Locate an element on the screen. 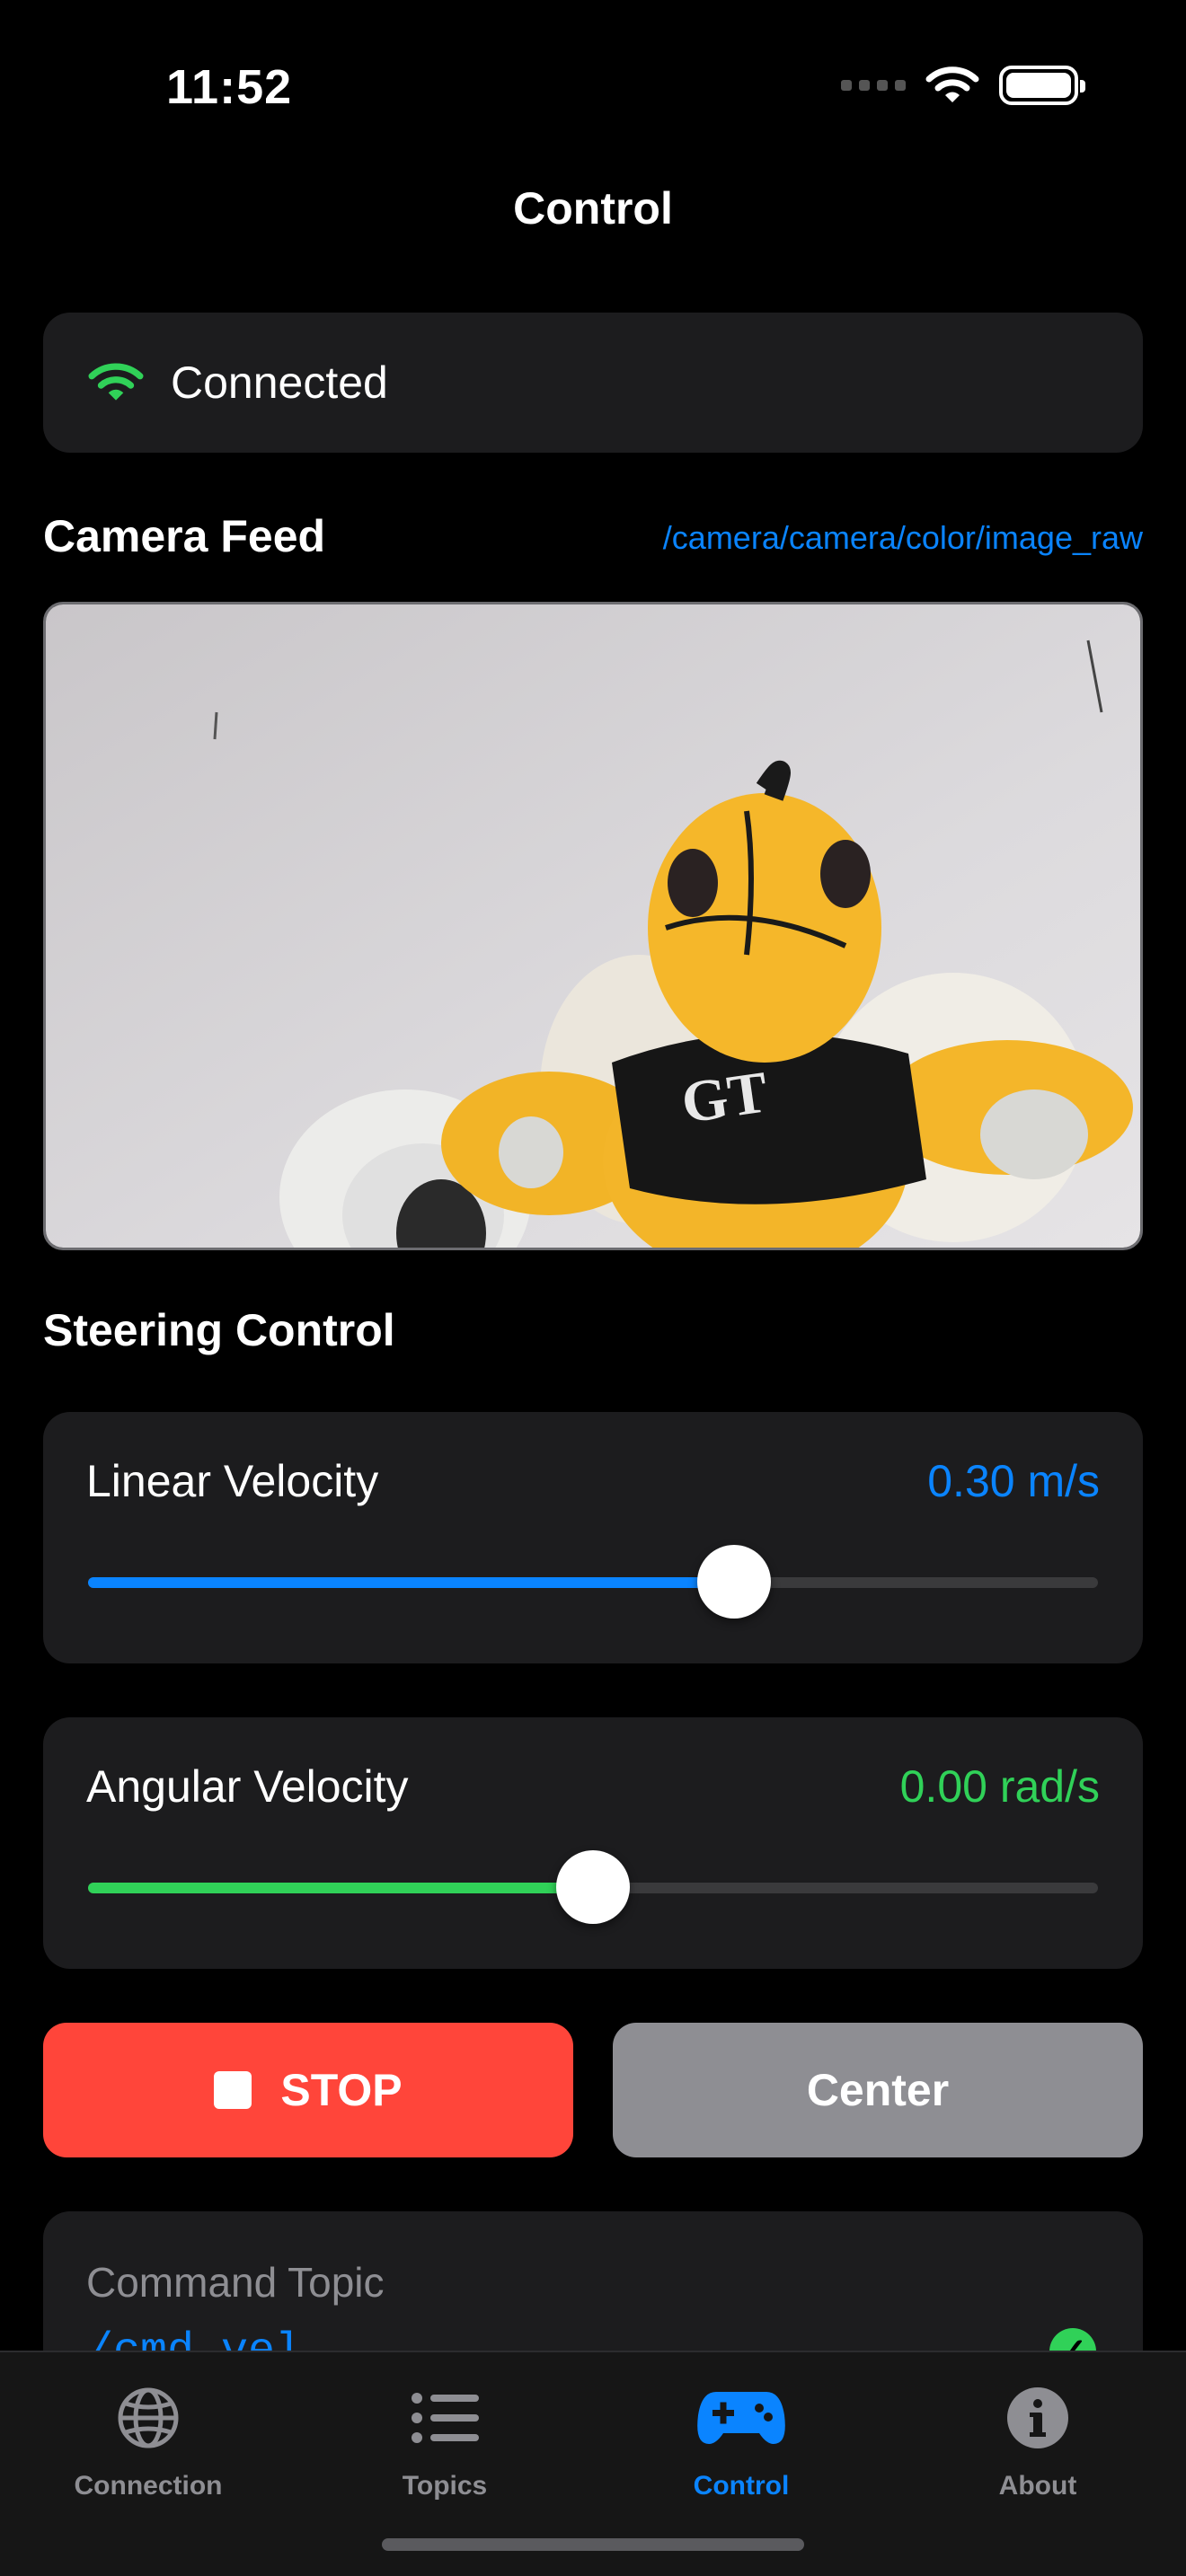  cellular-signal-icon is located at coordinates (873, 85).